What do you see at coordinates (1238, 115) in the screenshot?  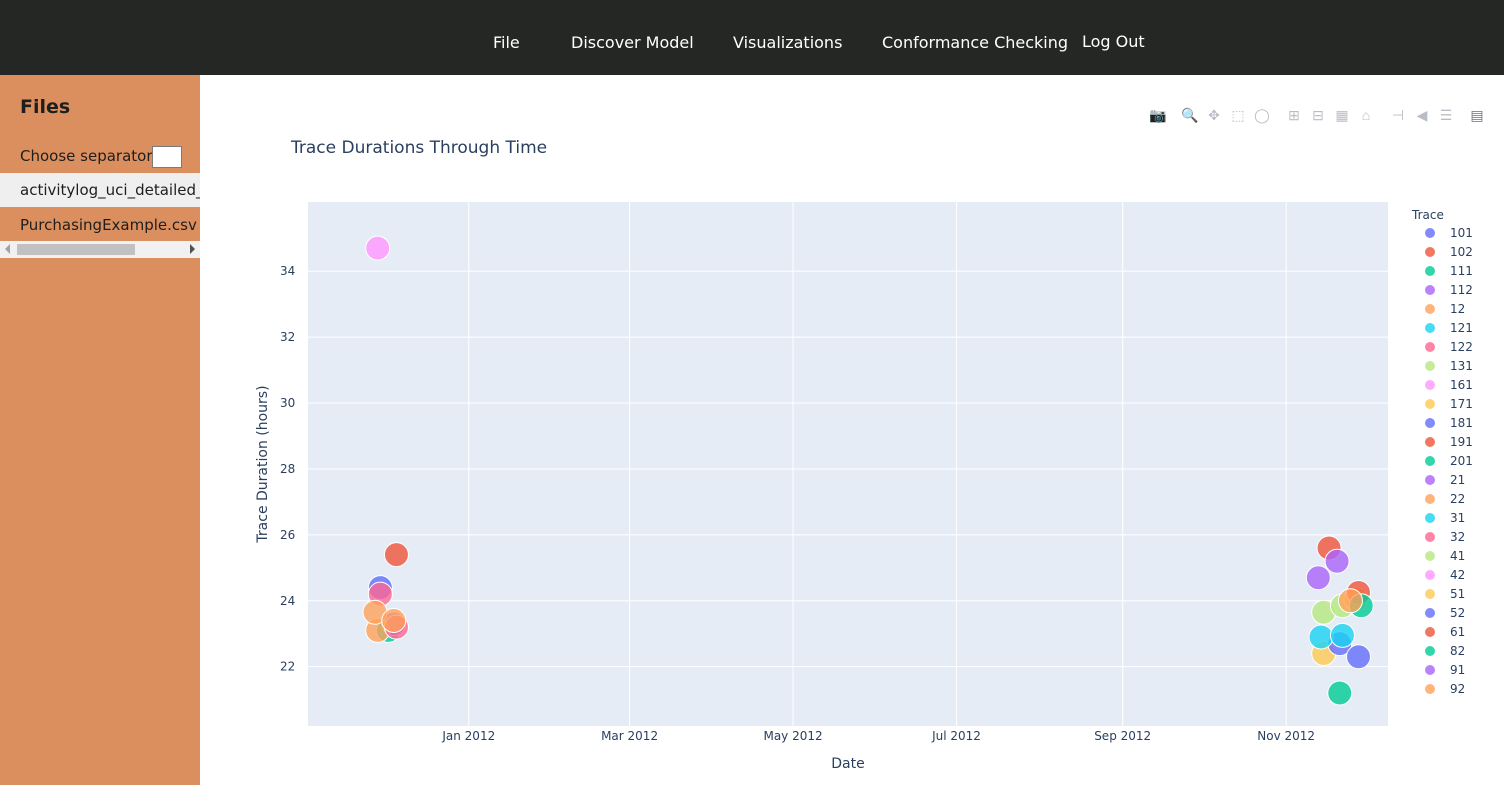 I see `box-select-icon: ⬚` at bounding box center [1238, 115].